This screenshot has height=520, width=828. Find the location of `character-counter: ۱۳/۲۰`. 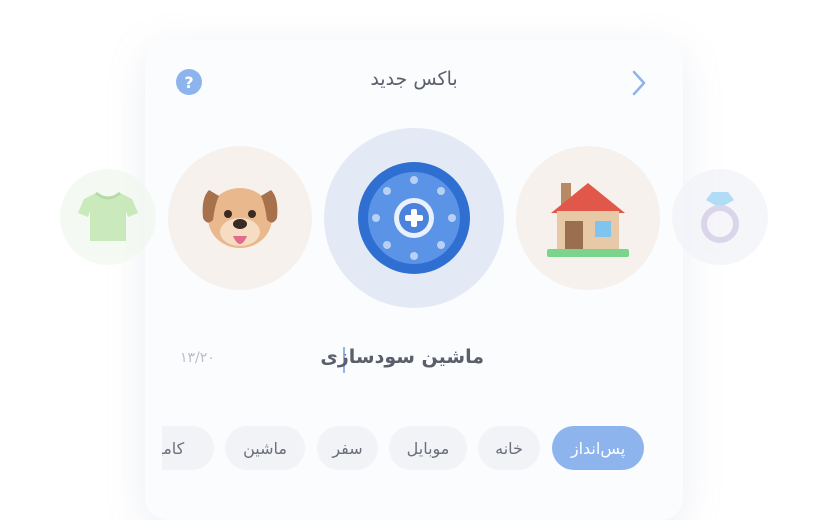

character-counter: ۱۳/۲۰ is located at coordinates (197, 358).